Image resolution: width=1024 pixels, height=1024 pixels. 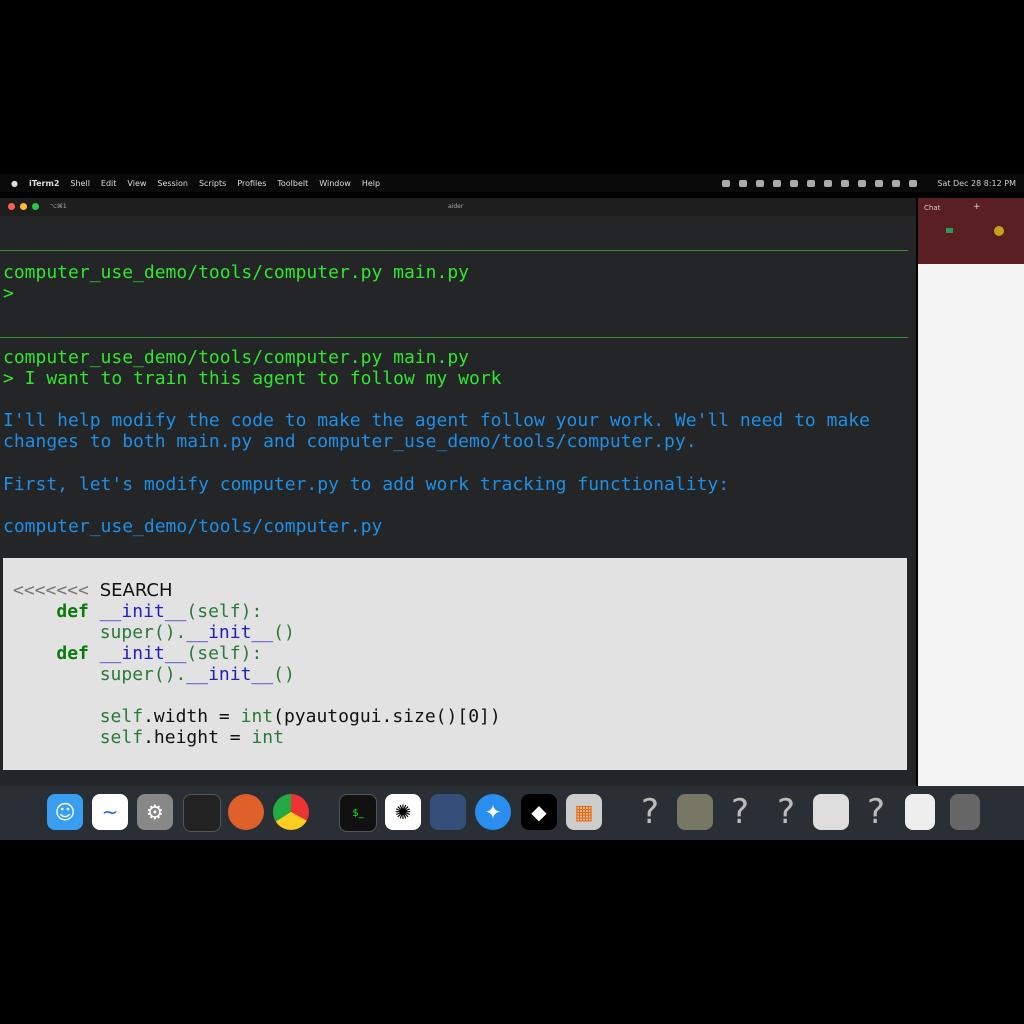 I want to click on menu-scripts: Scripts, so click(x=212, y=183).